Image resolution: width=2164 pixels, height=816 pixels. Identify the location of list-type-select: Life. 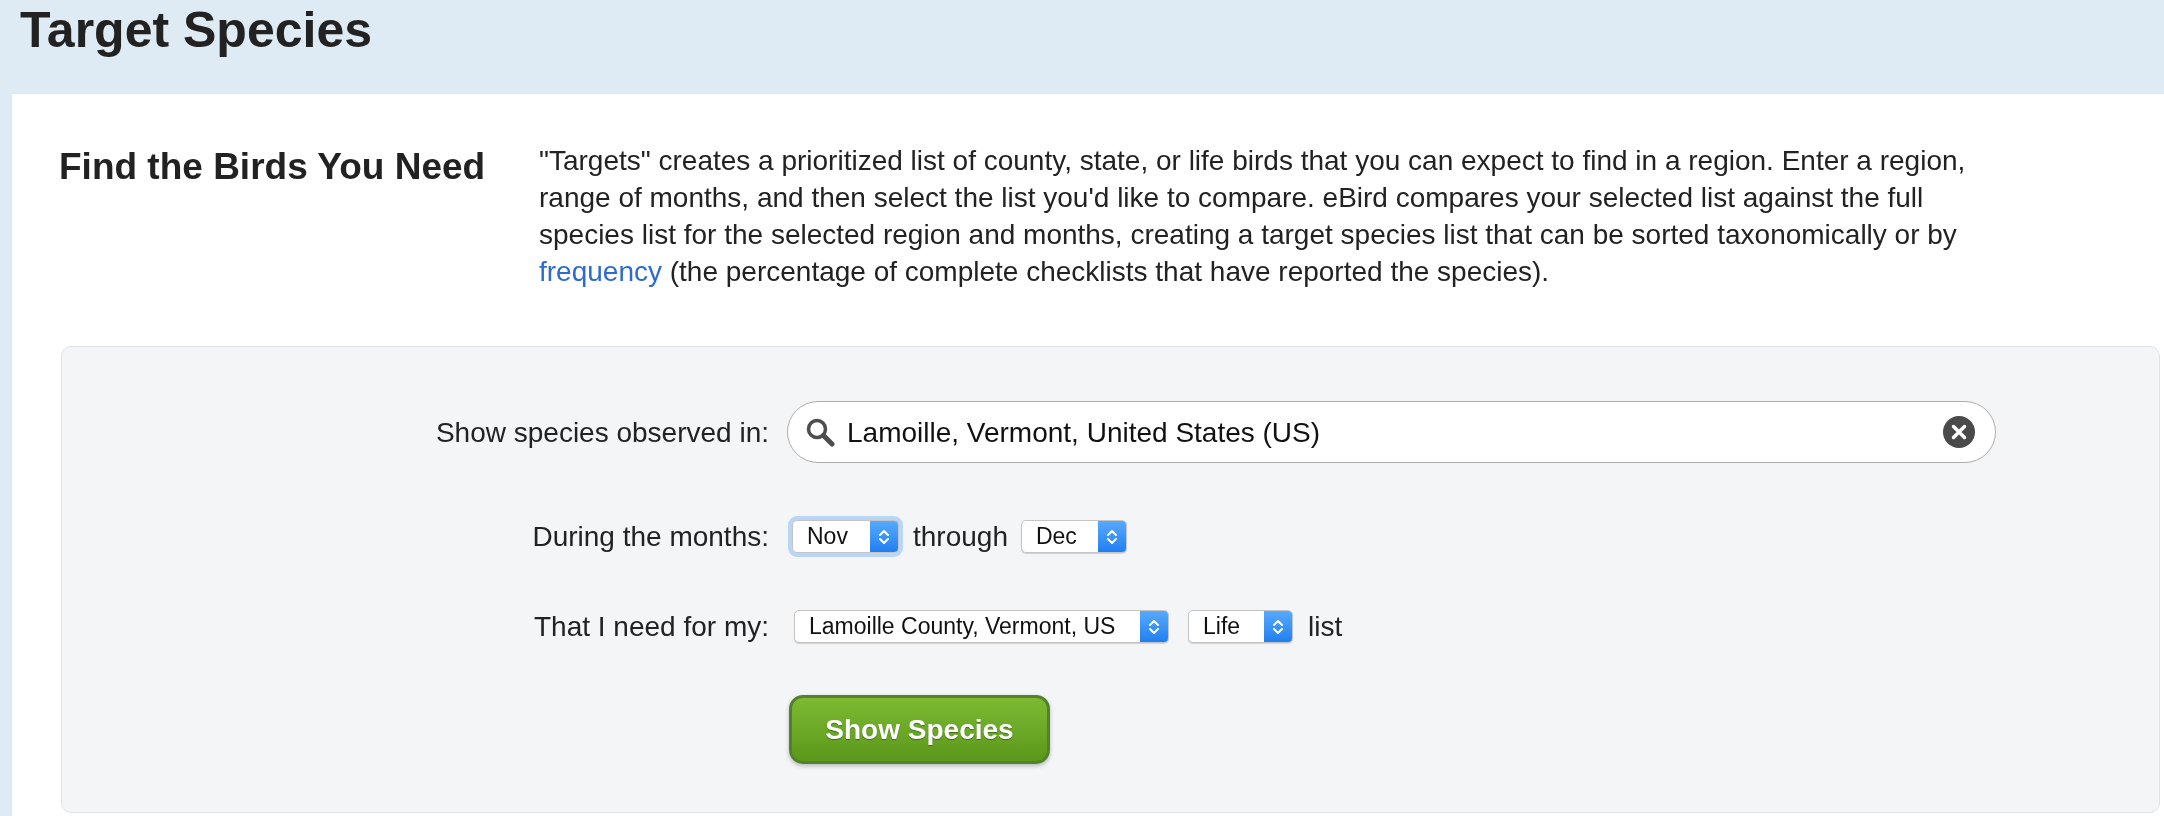
(1240, 626).